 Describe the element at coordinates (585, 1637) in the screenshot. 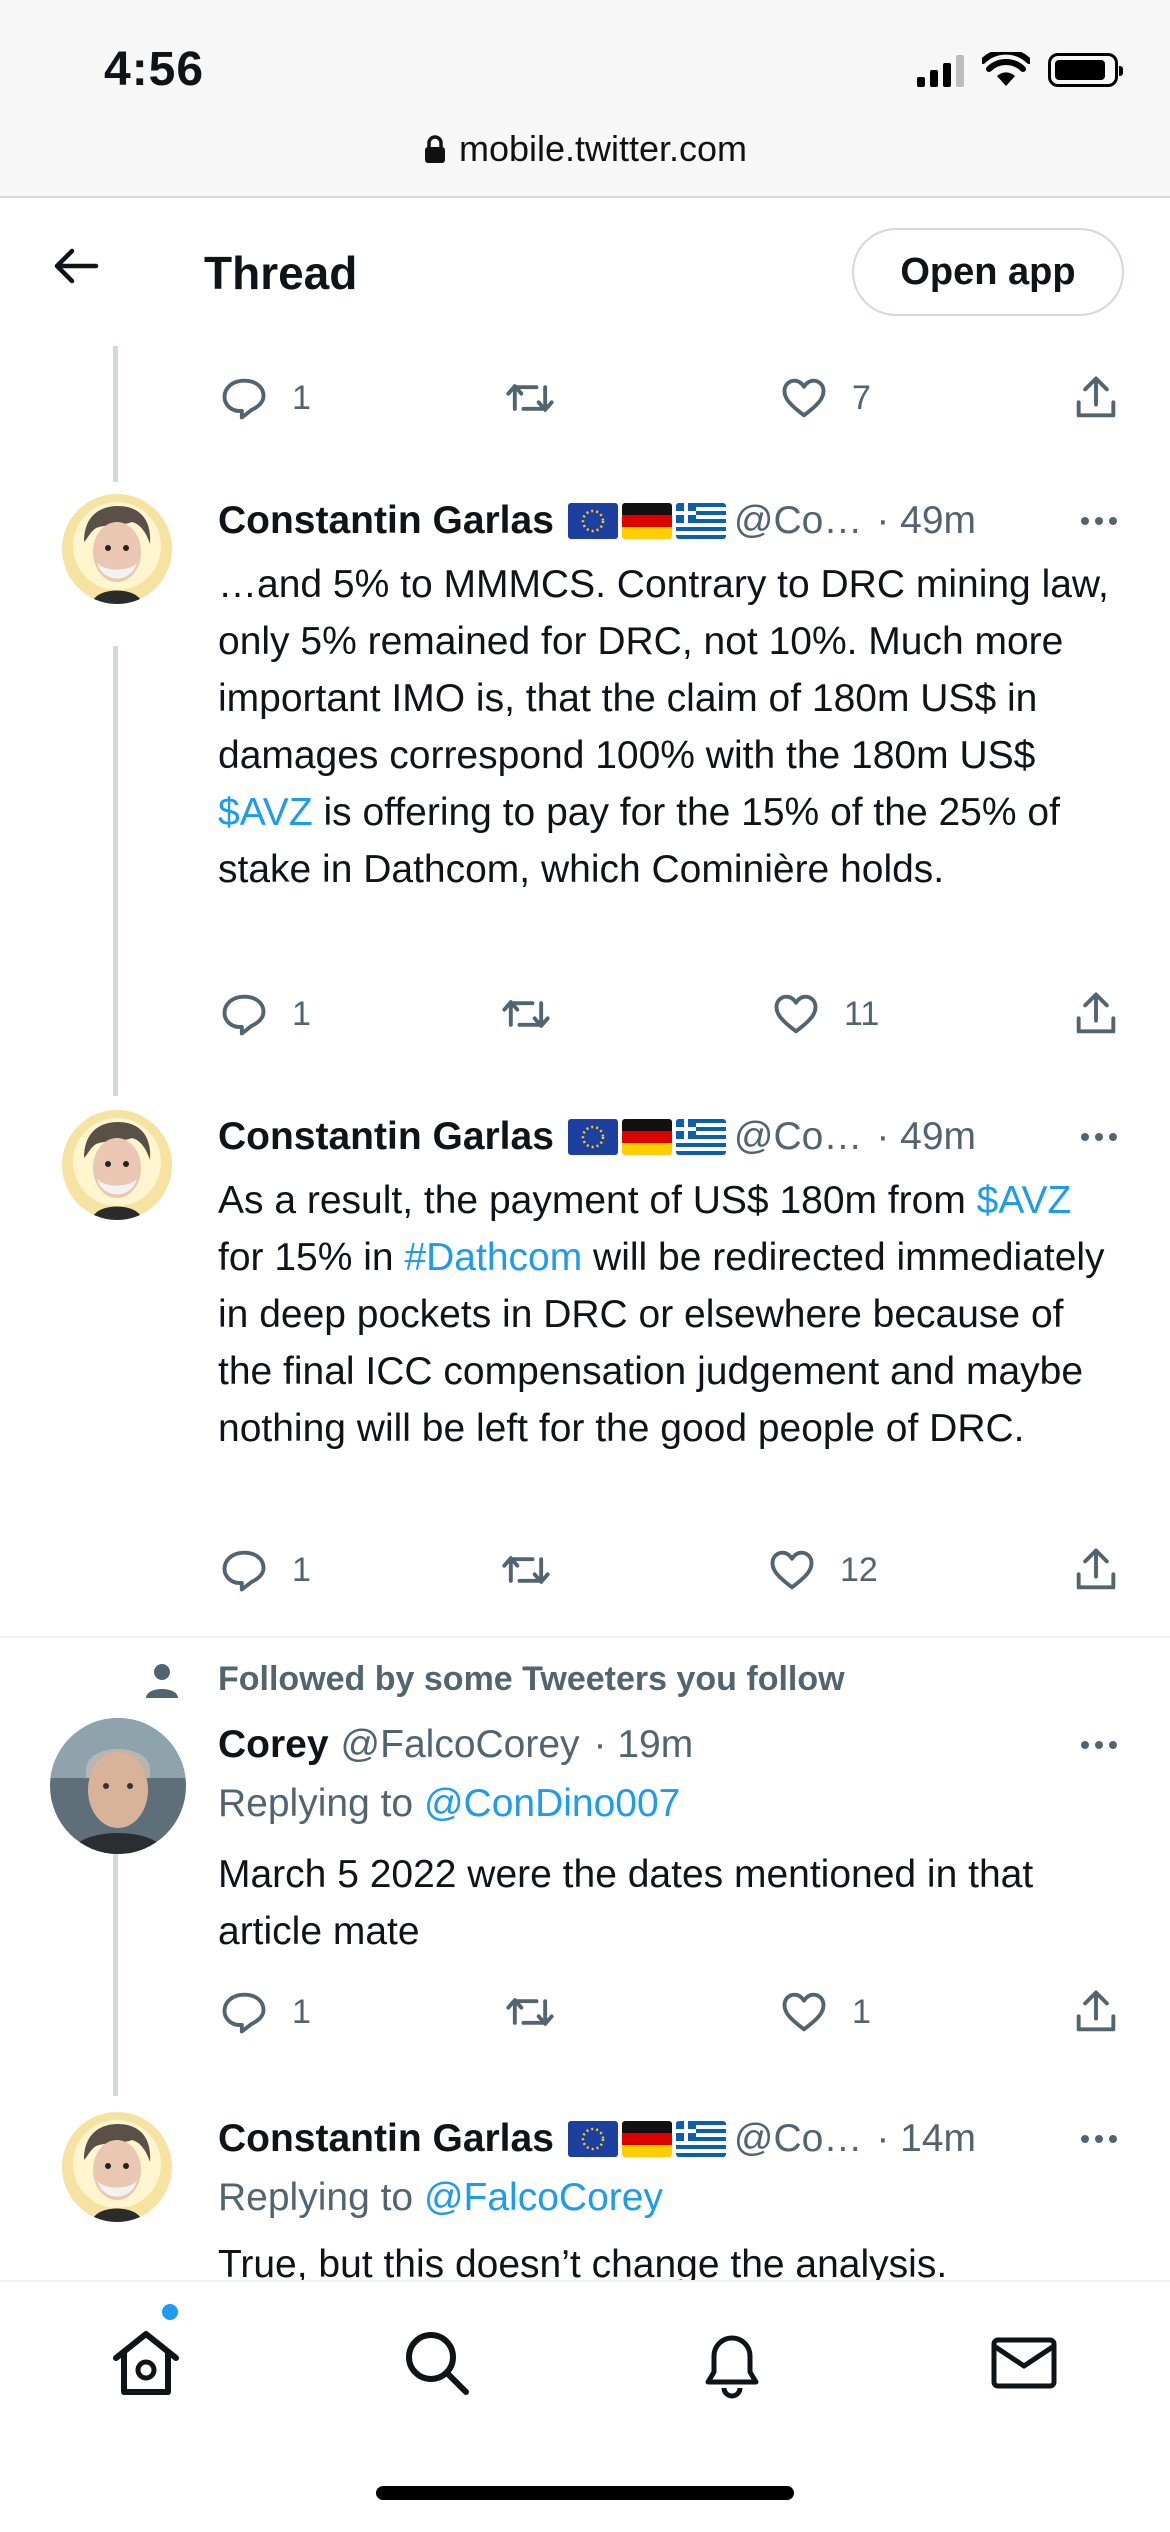

I see `divider` at that location.